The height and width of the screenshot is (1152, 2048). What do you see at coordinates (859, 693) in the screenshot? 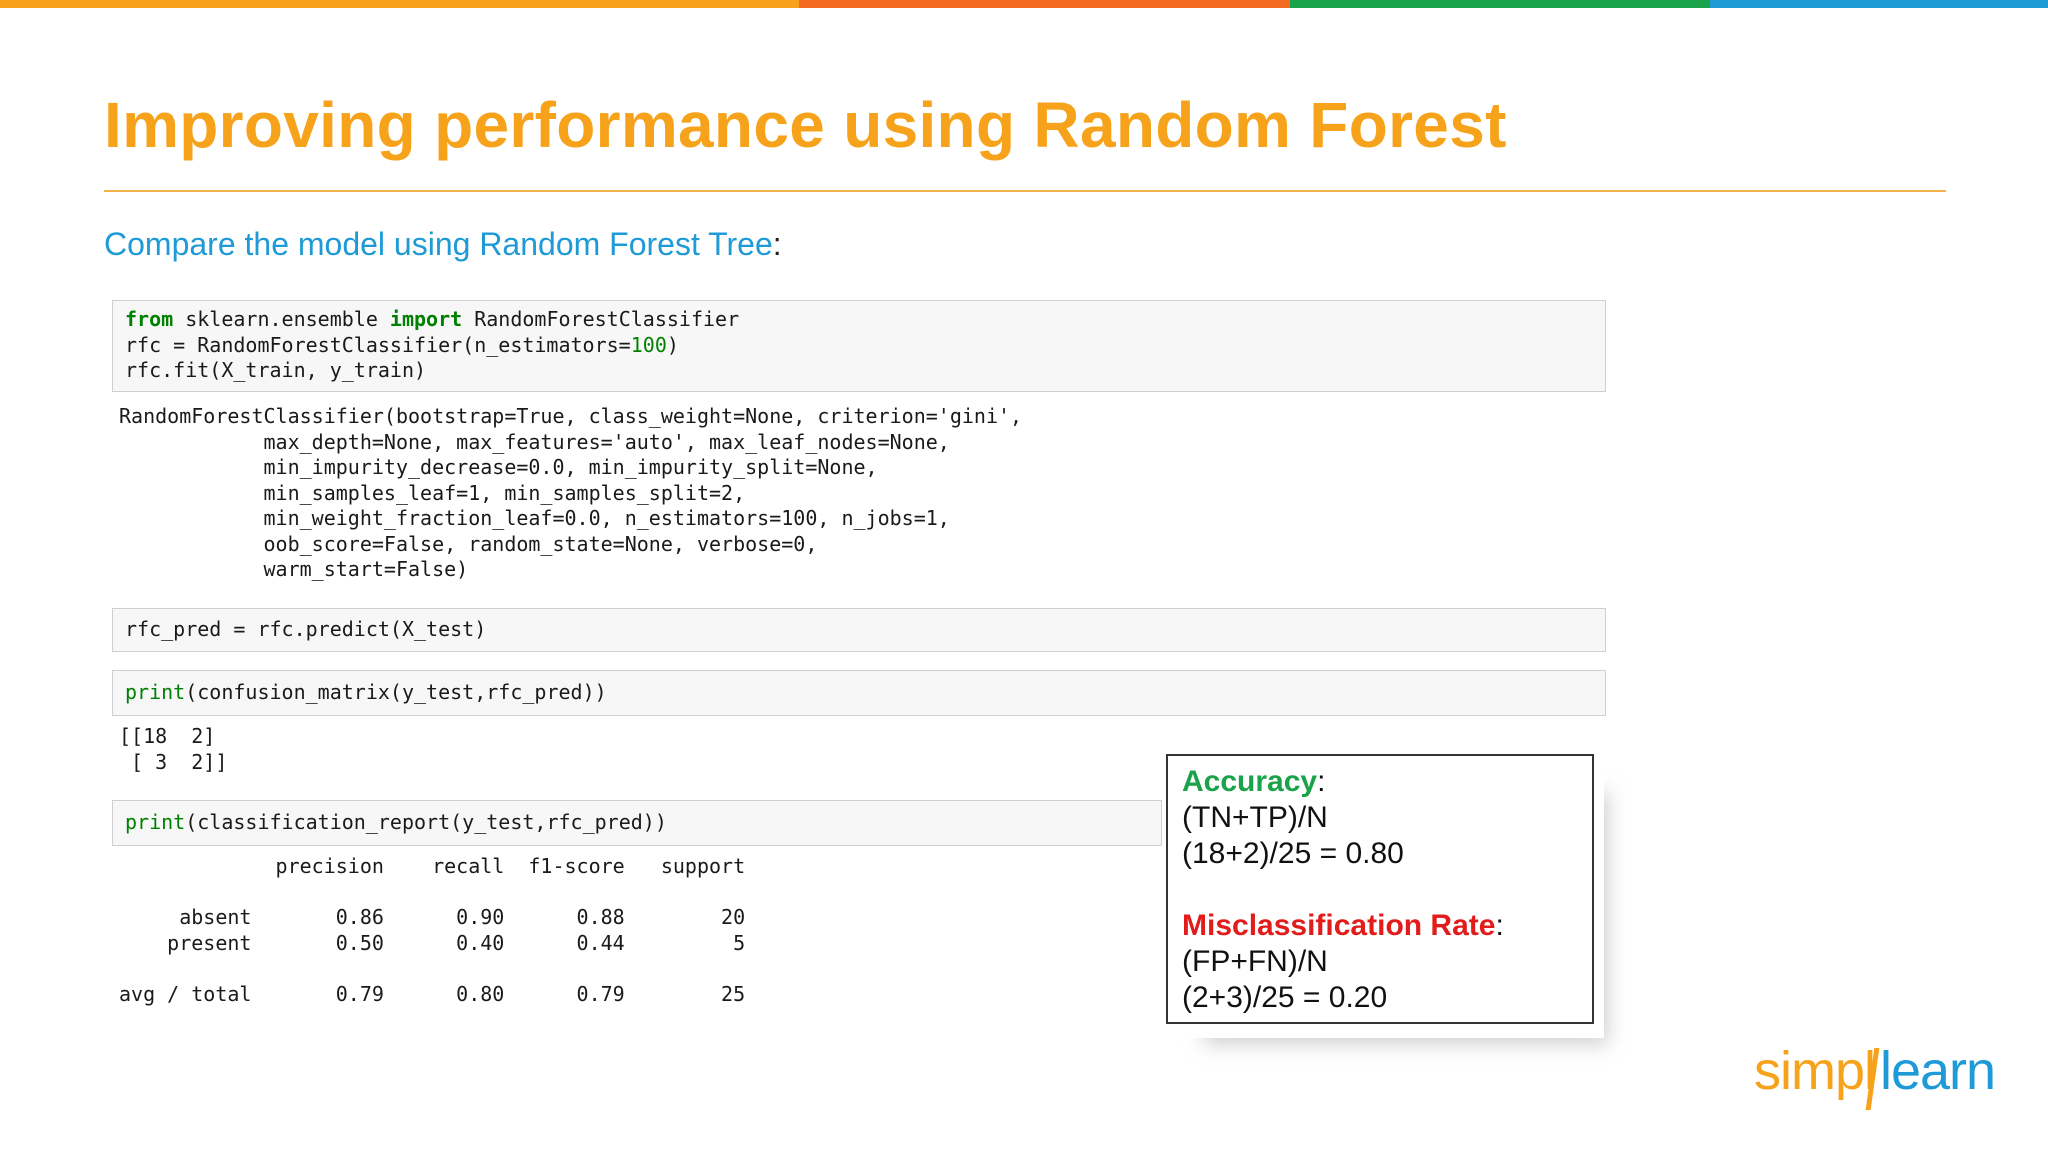
I see `code-cell-confusion-matrix: print(confusion_matrix(y_test,rfc_pred))` at bounding box center [859, 693].